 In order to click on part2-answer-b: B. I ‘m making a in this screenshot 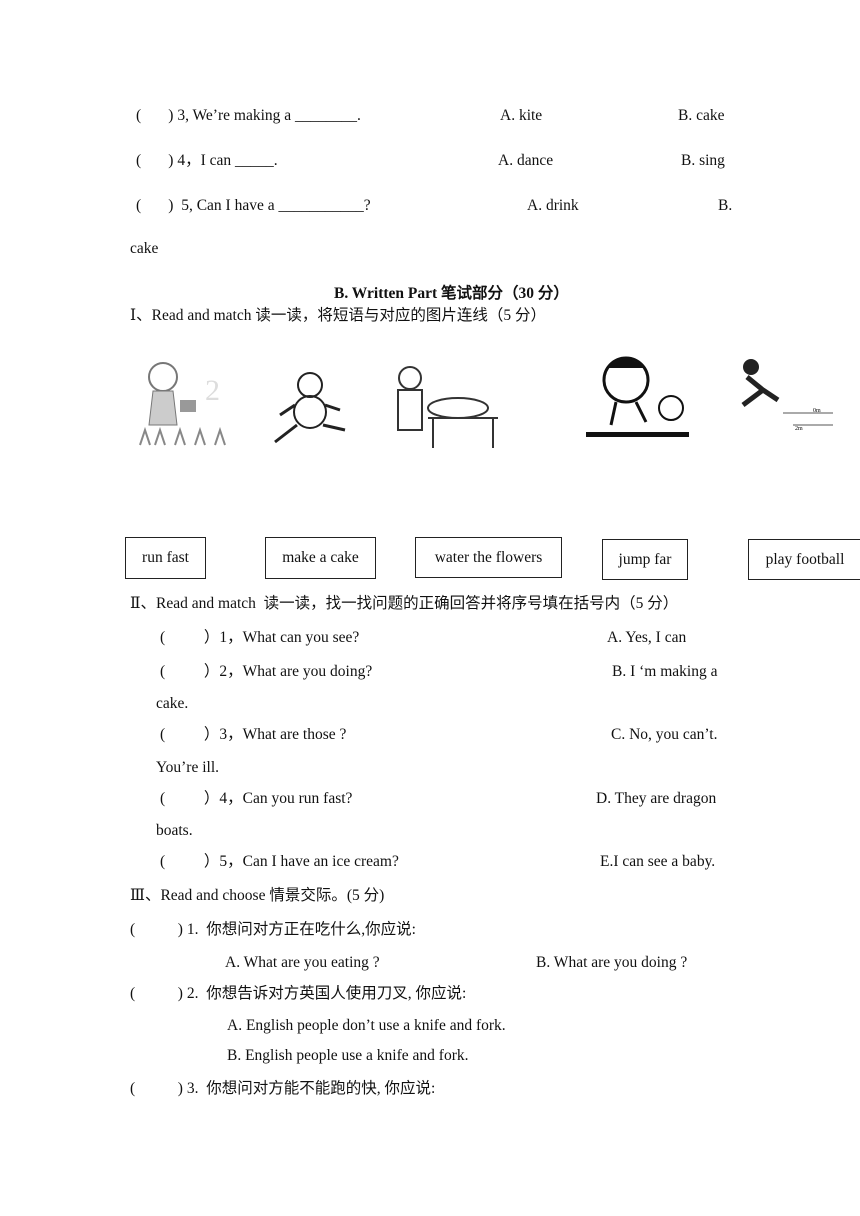, I will do `click(665, 671)`.